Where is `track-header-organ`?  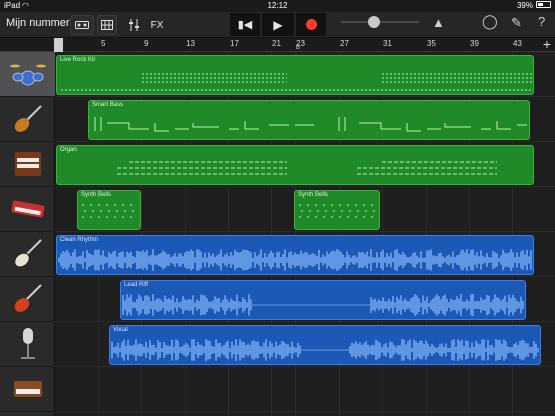
track-header-organ is located at coordinates (27, 164).